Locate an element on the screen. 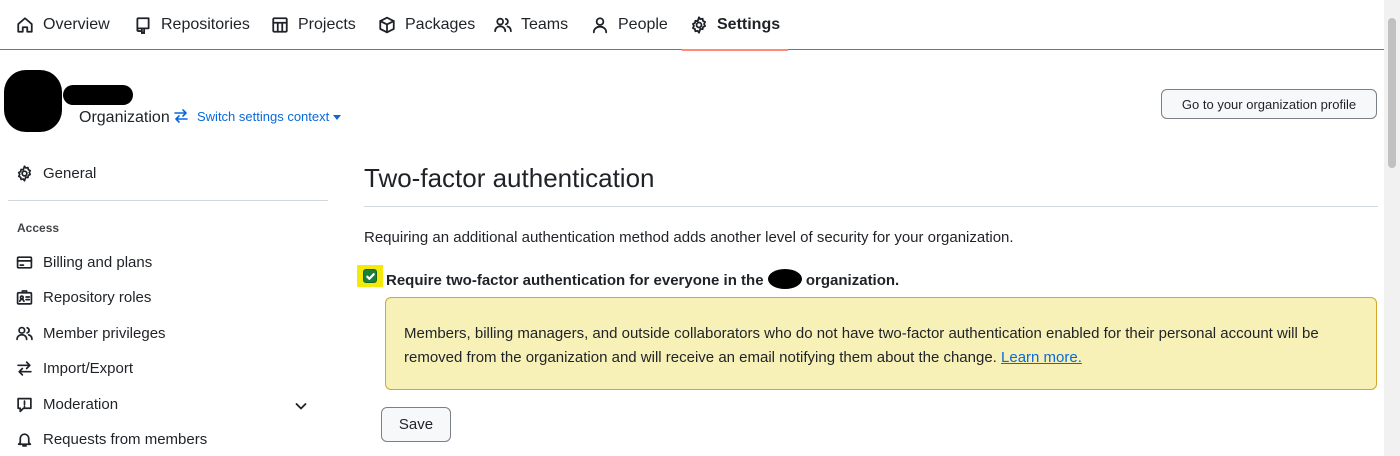 The height and width of the screenshot is (456, 1400). page-scrollbar is located at coordinates (1392, 228).